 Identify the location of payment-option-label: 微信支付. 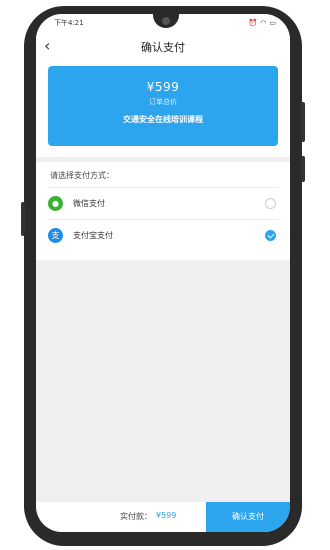
(89, 203).